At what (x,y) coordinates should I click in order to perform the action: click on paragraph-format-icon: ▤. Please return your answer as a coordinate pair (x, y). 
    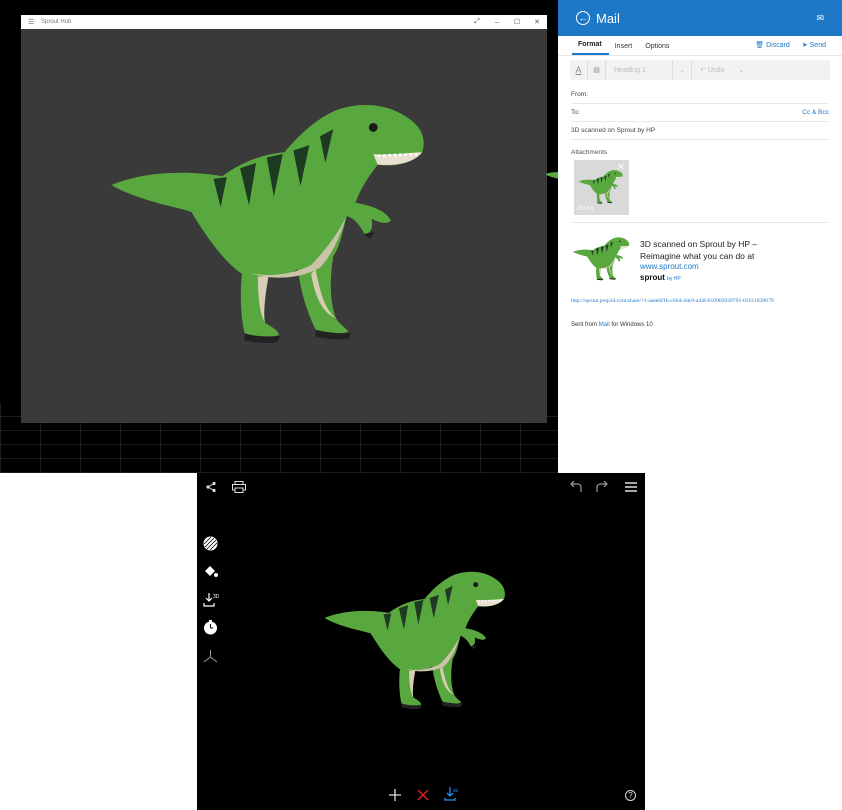
    Looking at the image, I should click on (597, 70).